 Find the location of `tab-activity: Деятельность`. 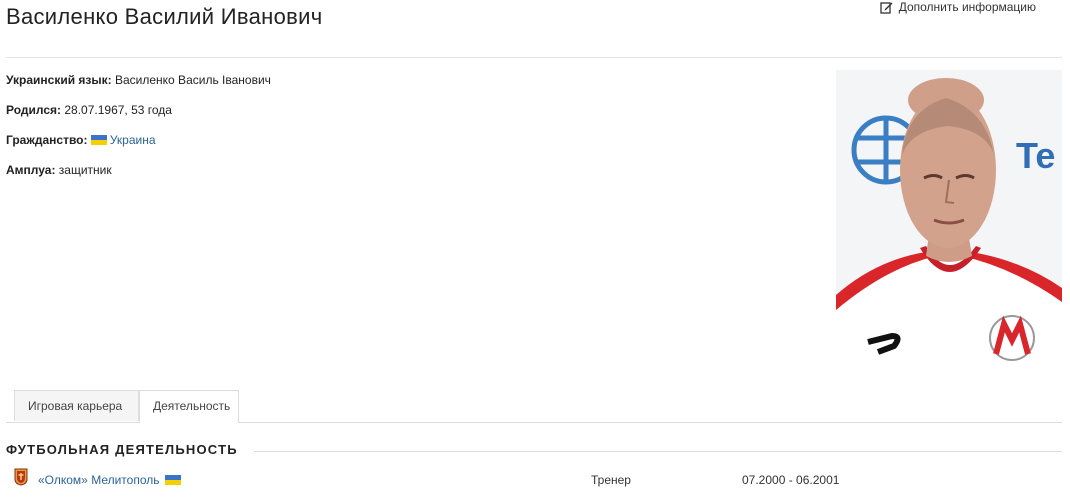

tab-activity: Деятельность is located at coordinates (189, 406).